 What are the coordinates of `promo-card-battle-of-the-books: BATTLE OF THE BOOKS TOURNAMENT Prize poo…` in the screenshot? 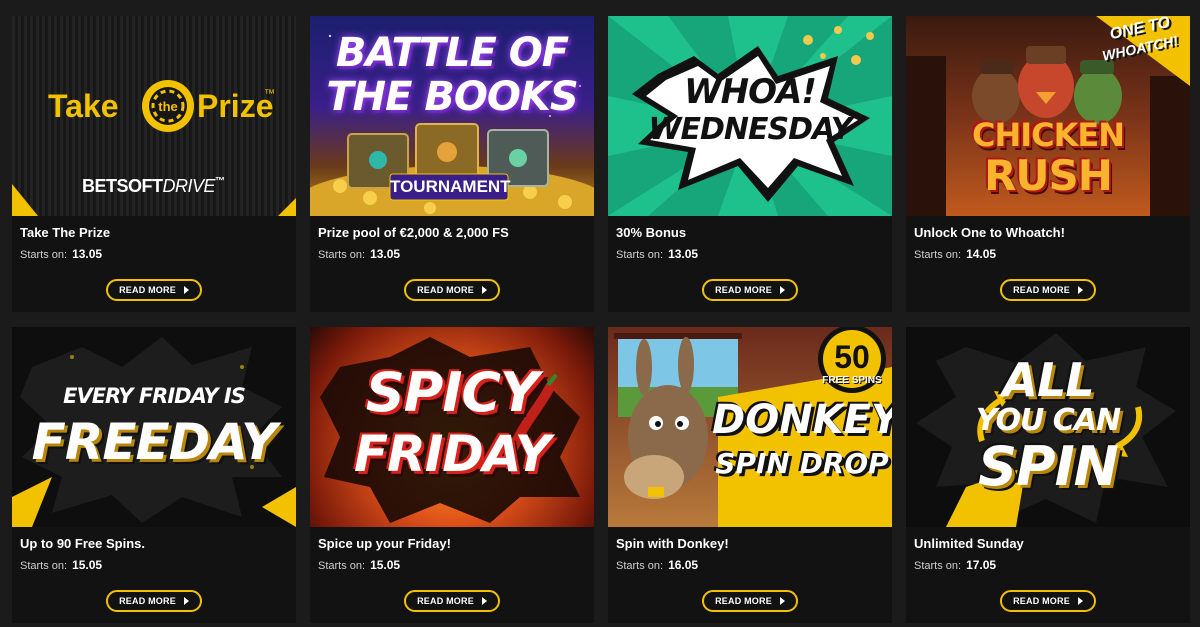 It's located at (452, 164).